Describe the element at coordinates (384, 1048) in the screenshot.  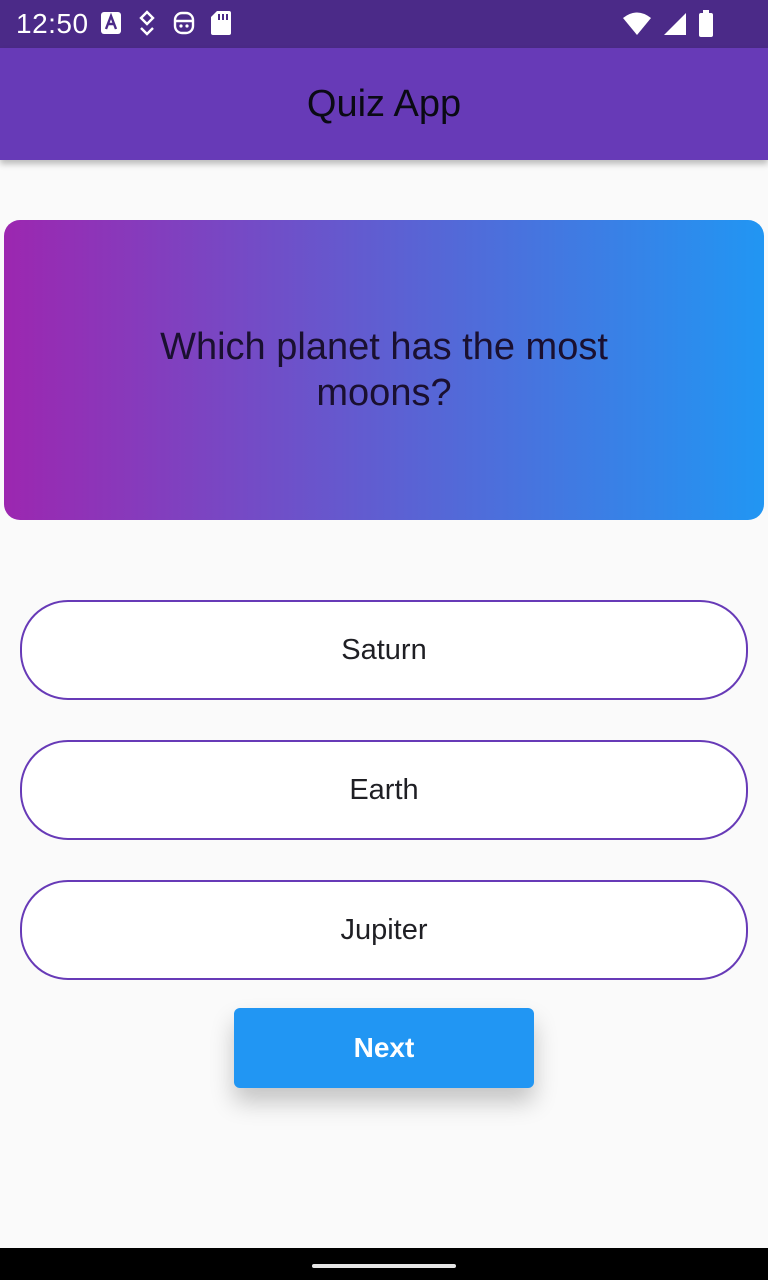
I see `next-button: Next` at that location.